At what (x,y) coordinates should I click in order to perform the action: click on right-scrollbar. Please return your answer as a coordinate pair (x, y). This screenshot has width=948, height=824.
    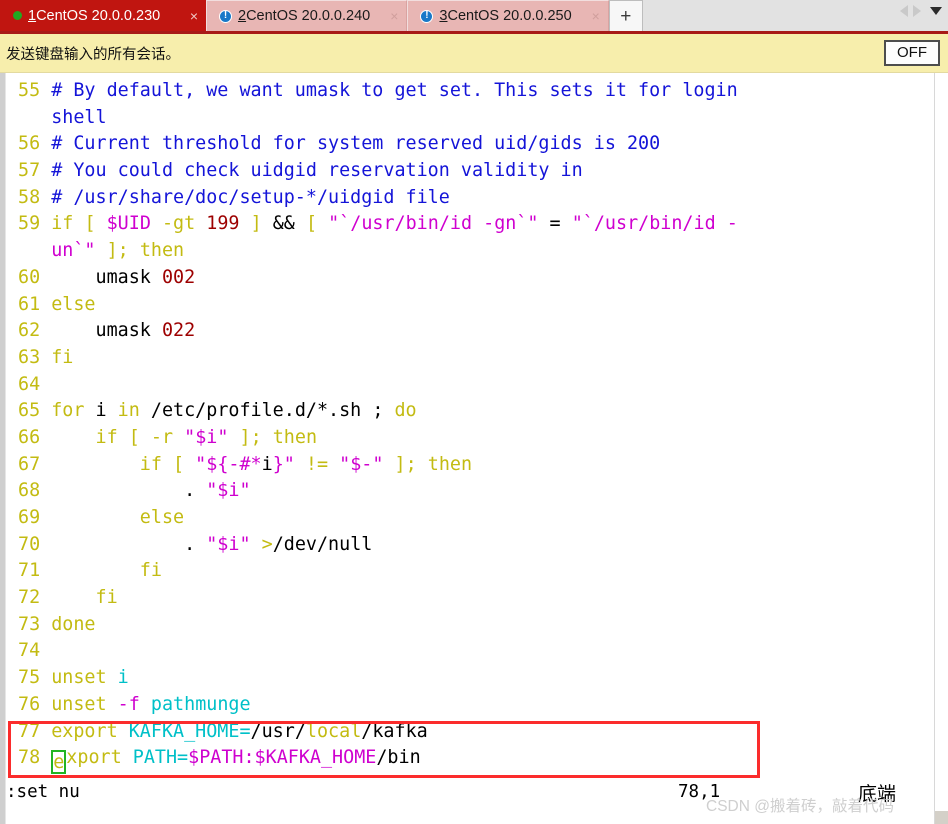
    Looking at the image, I should click on (941, 448).